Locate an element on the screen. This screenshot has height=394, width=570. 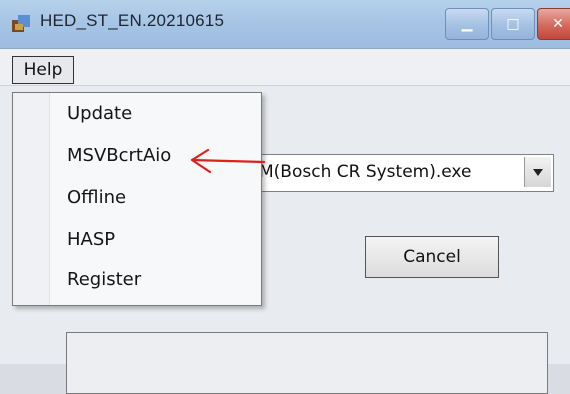
menu-item-hasp: HASP is located at coordinates (91, 239).